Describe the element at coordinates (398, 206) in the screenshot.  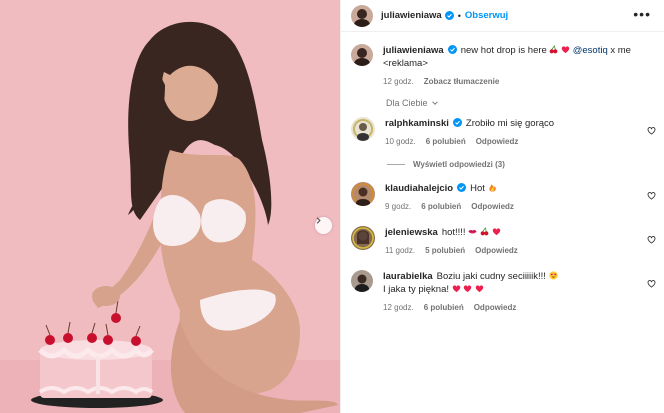
I see `comment-time: 9 godz.` at that location.